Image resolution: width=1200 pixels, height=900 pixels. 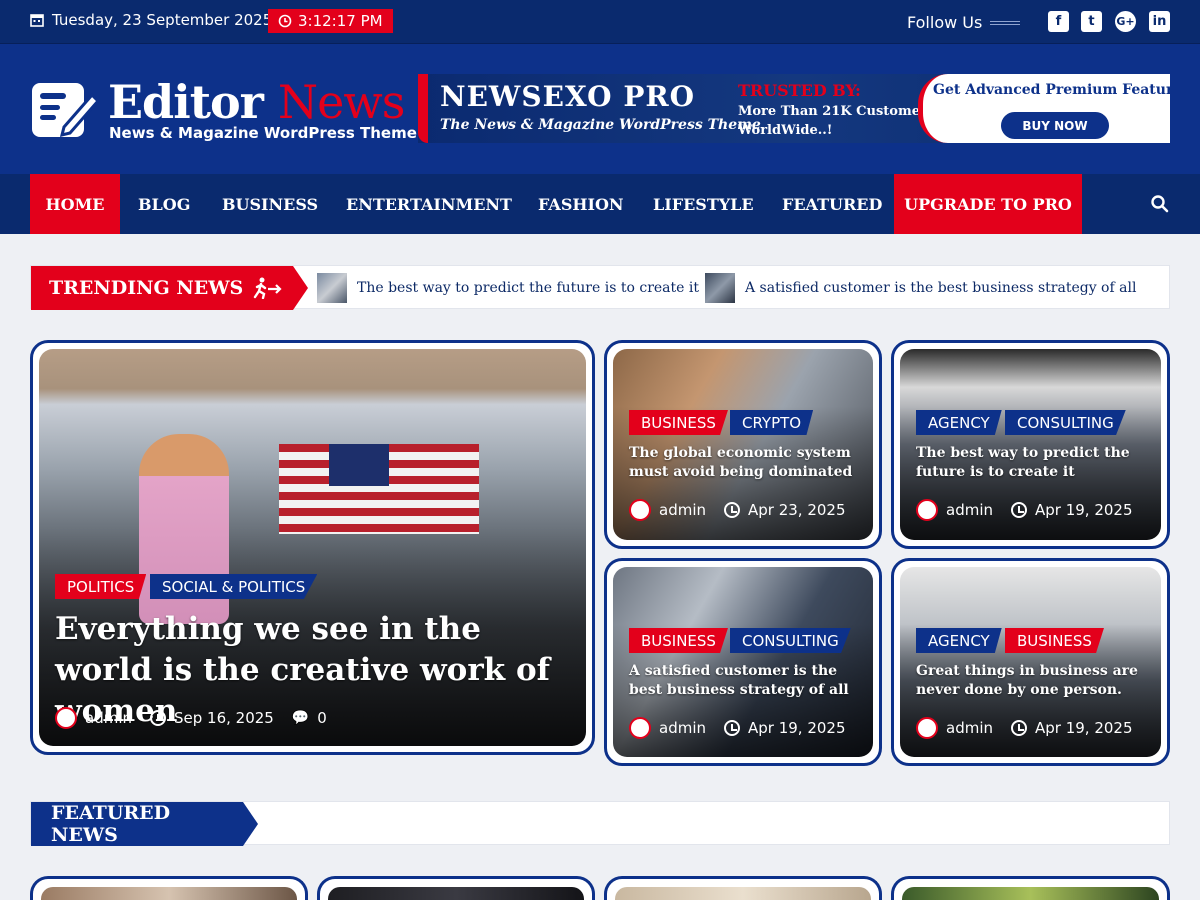 What do you see at coordinates (137, 824) in the screenshot?
I see `featured-label: FEATURED NEWS` at bounding box center [137, 824].